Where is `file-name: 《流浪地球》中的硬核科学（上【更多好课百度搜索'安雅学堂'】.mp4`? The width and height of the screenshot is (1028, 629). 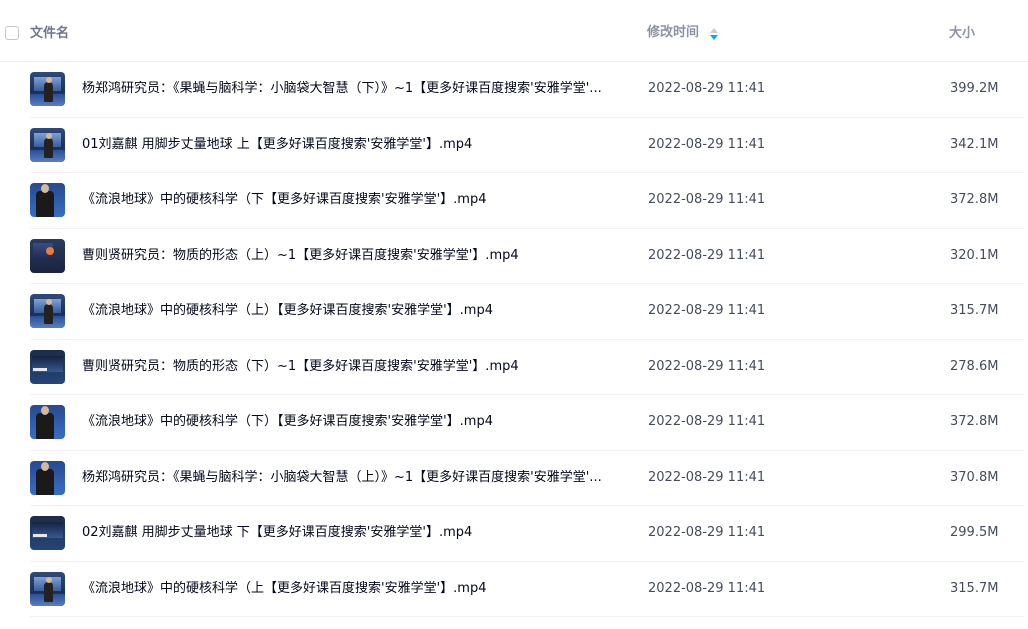 file-name: 《流浪地球》中的硬核科学（上【更多好课百度搜索'安雅学堂'】.mp4 is located at coordinates (284, 589).